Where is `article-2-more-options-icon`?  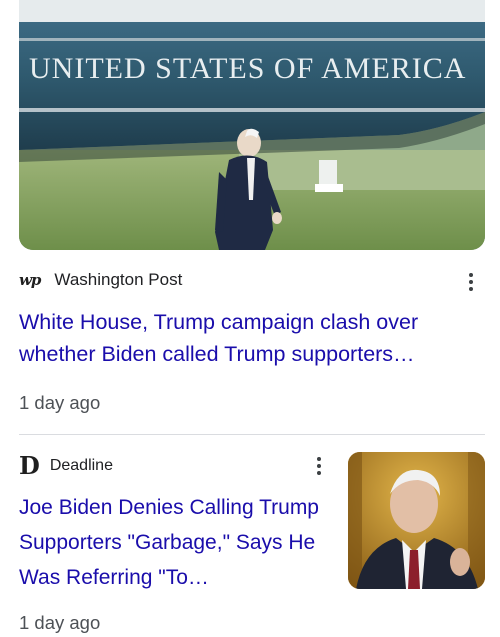
article-2-more-options-icon is located at coordinates (319, 466).